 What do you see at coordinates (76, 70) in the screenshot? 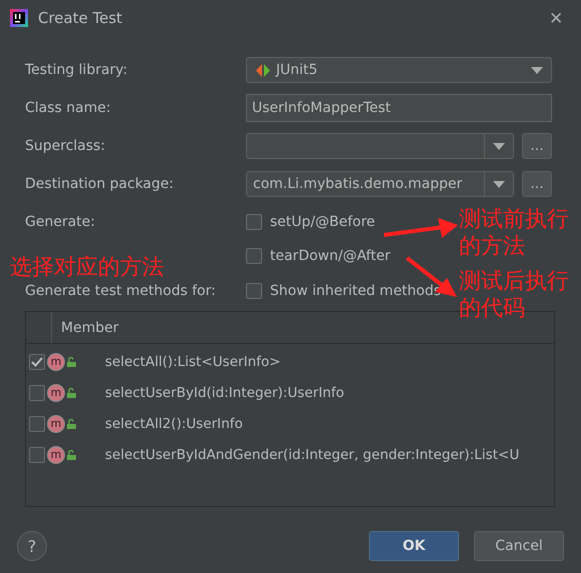
I see `field-label: Testing library:` at bounding box center [76, 70].